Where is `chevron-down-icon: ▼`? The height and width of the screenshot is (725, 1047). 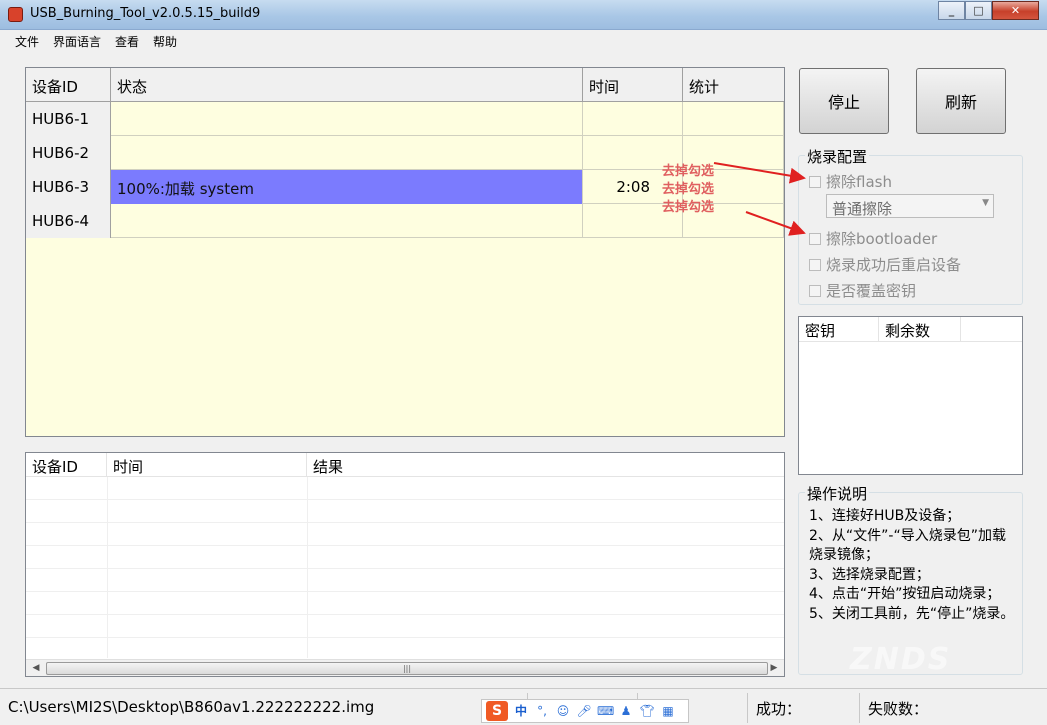
chevron-down-icon: ▼ is located at coordinates (985, 203).